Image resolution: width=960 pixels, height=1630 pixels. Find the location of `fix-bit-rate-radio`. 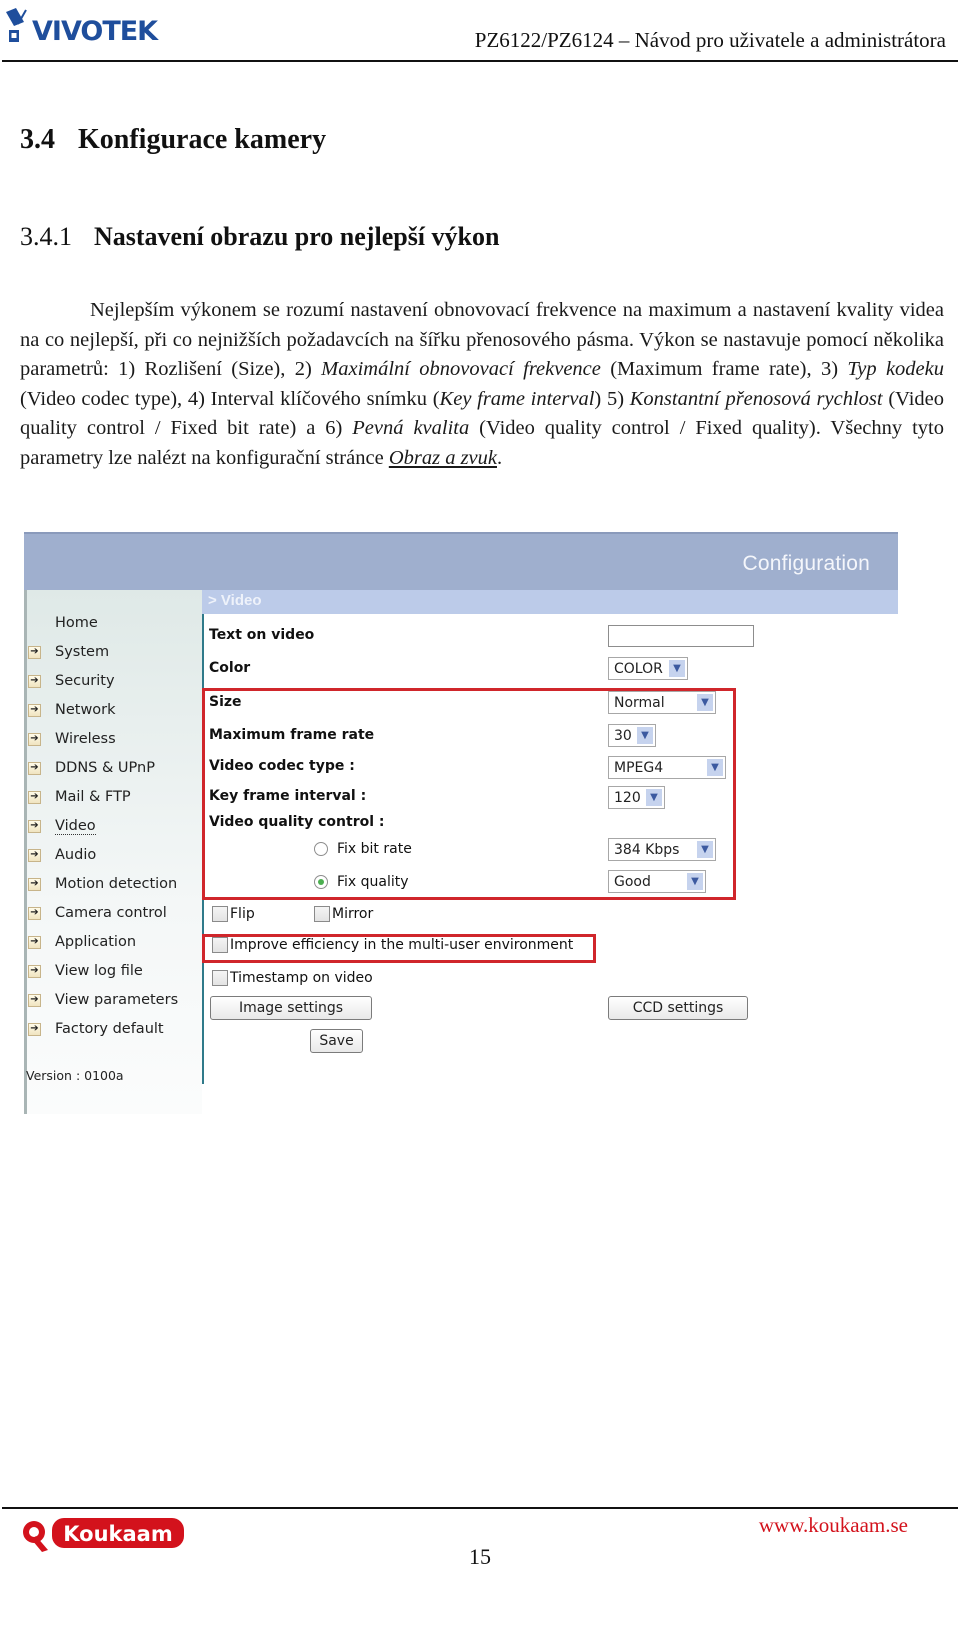

fix-bit-rate-radio is located at coordinates (321, 849).